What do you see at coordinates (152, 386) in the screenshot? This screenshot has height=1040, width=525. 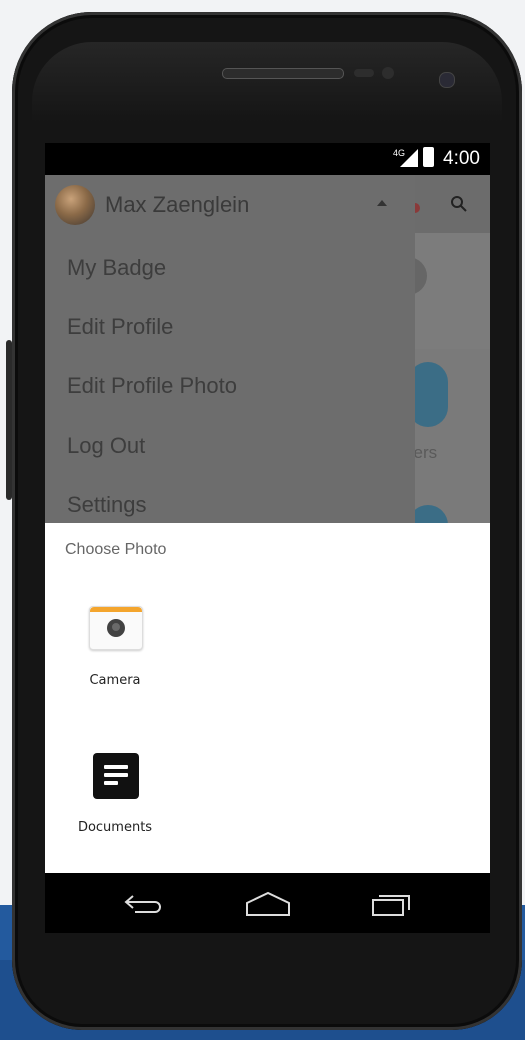 I see `drawer-item-edit-profile-photo: Edit Profile Photo` at bounding box center [152, 386].